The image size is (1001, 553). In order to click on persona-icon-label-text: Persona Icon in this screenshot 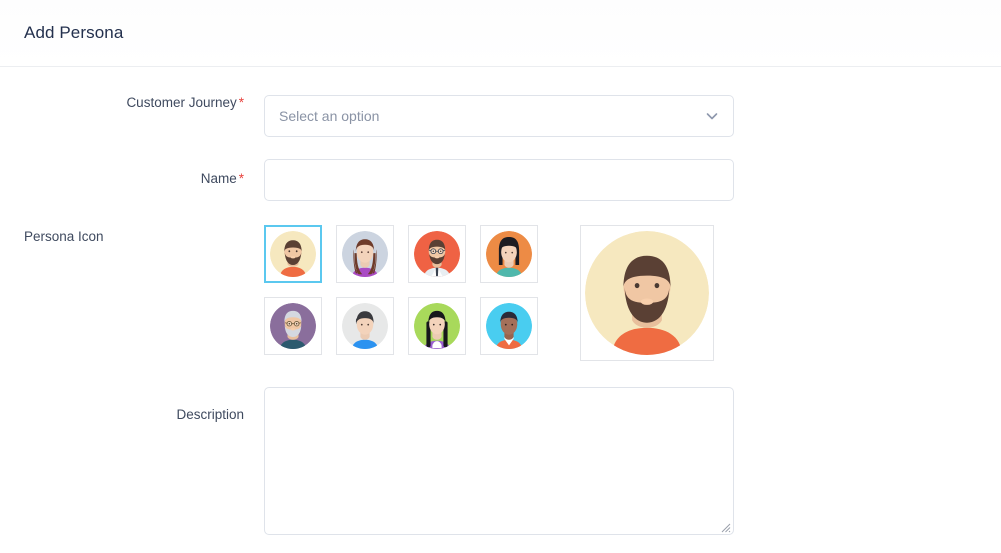, I will do `click(64, 236)`.